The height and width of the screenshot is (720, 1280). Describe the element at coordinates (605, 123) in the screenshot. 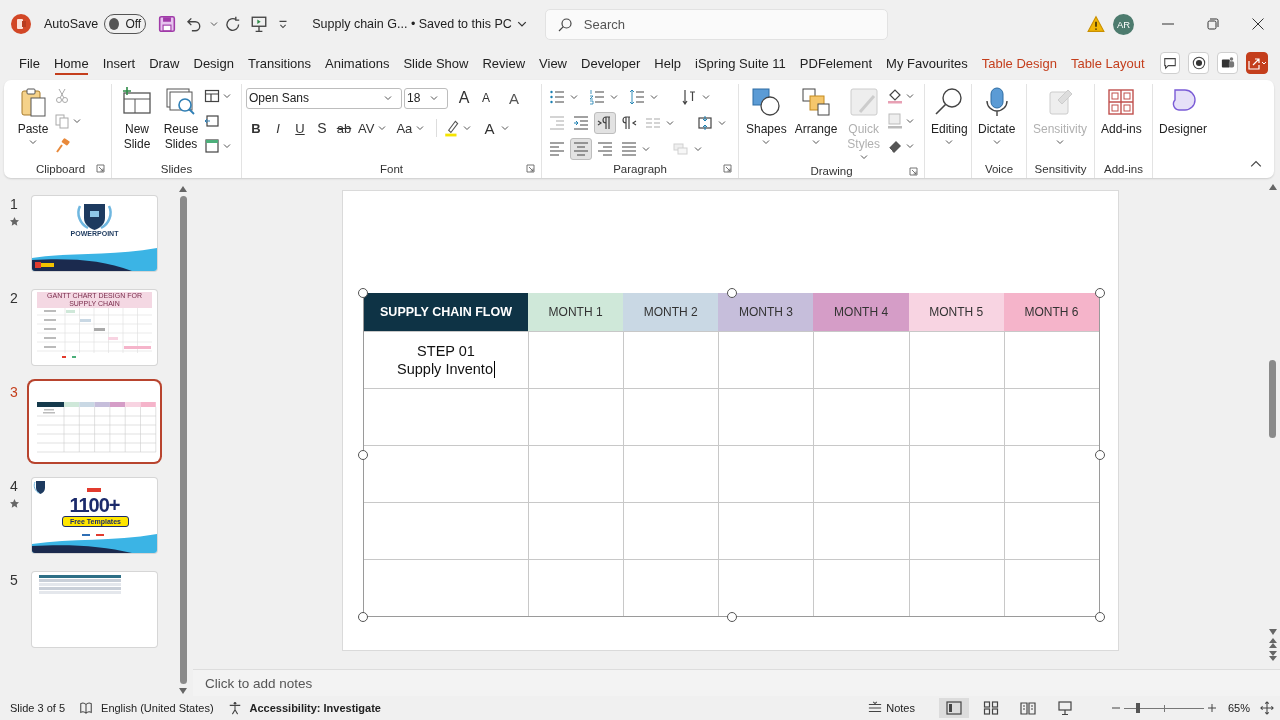

I see `left-to-right-button` at that location.